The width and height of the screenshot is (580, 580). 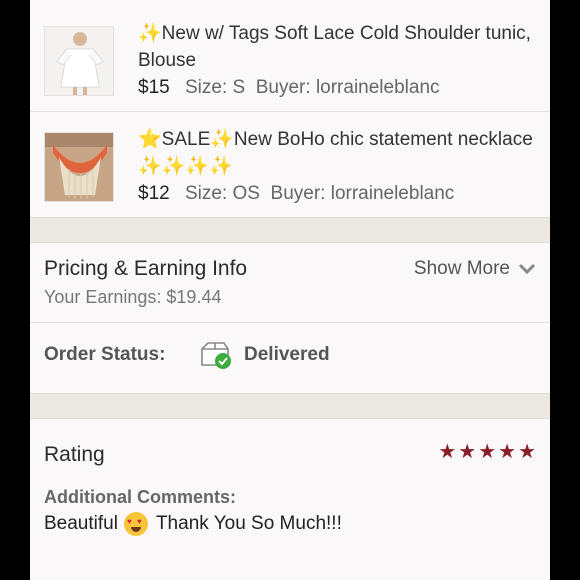 I want to click on order-status-row: Order Status: Delivered, so click(x=290, y=358).